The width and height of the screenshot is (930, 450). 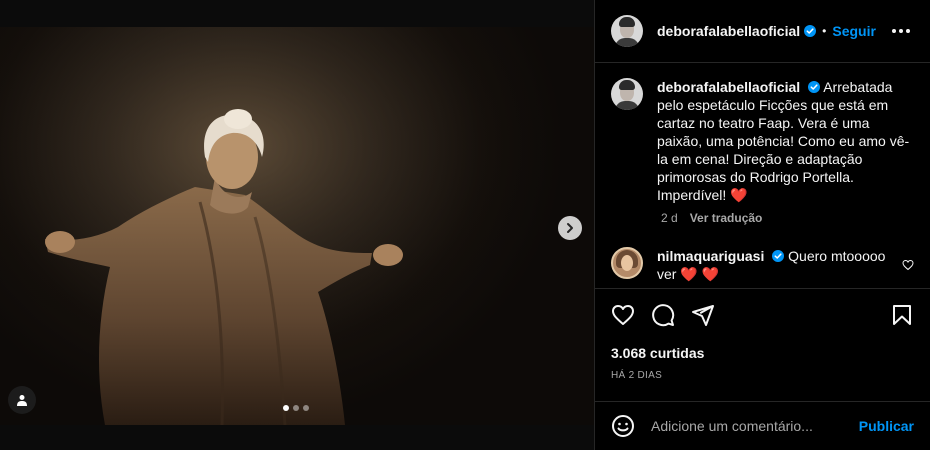 What do you see at coordinates (886, 426) in the screenshot?
I see `publish-button: Publicar` at bounding box center [886, 426].